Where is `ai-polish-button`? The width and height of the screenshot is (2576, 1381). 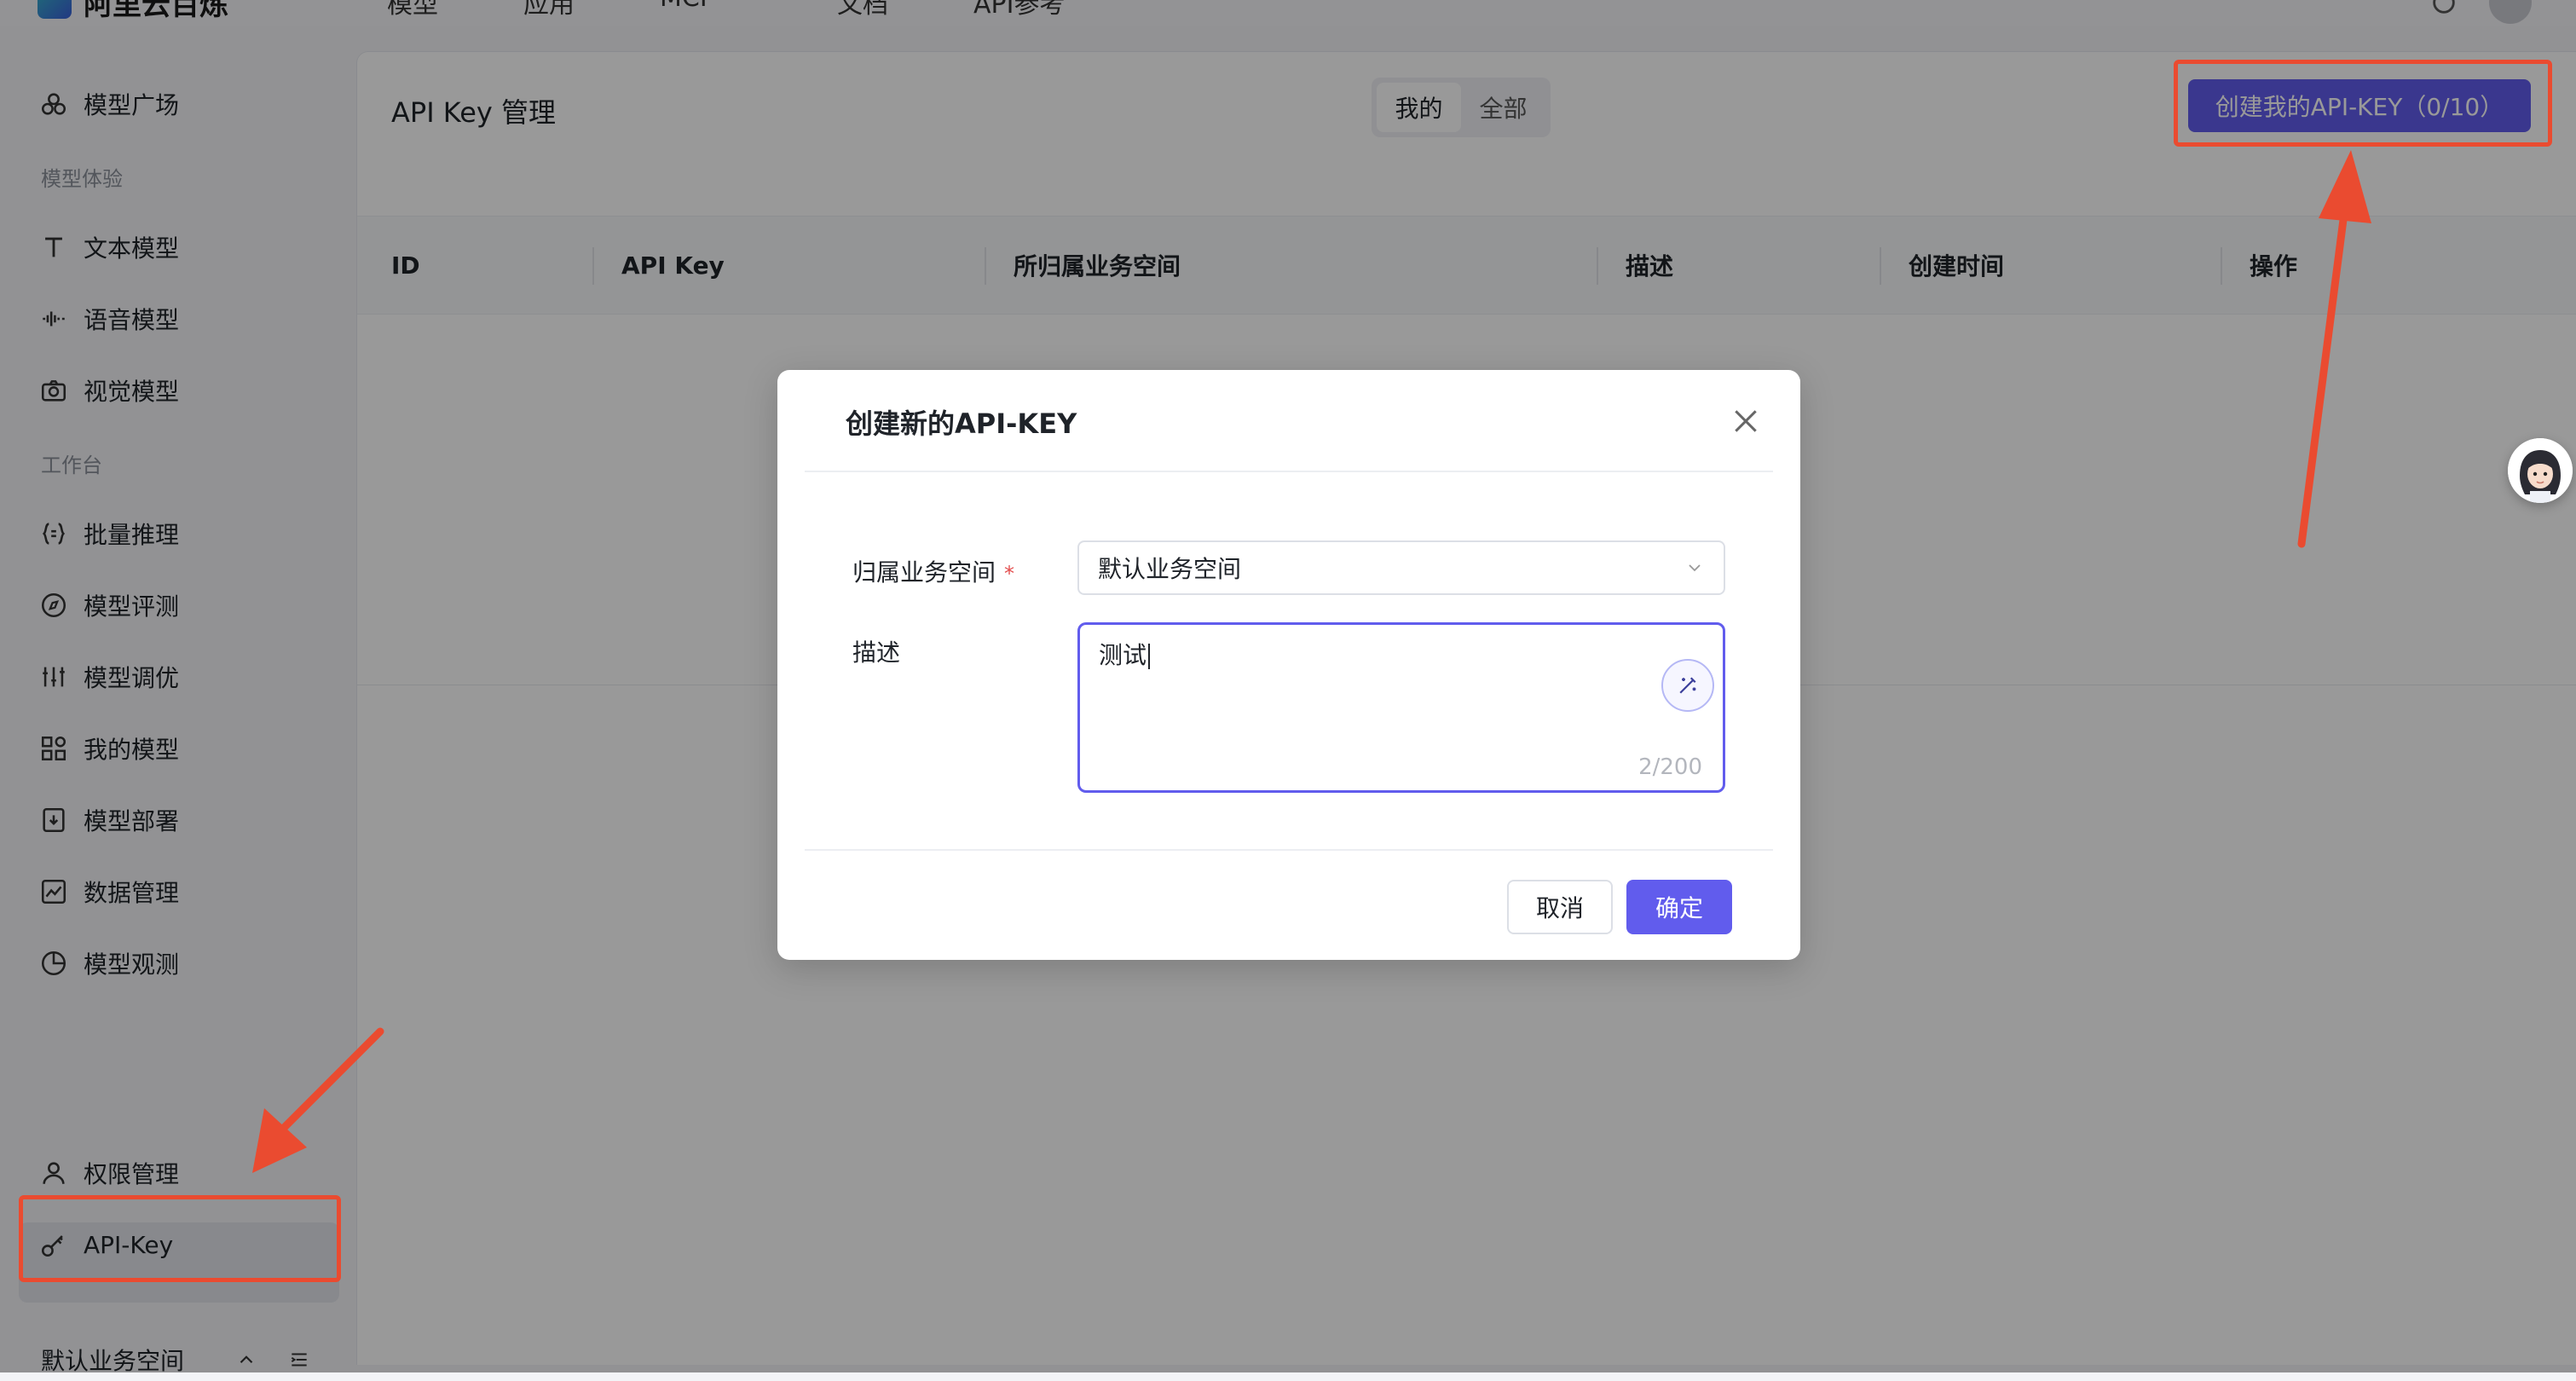
ai-polish-button is located at coordinates (1687, 686).